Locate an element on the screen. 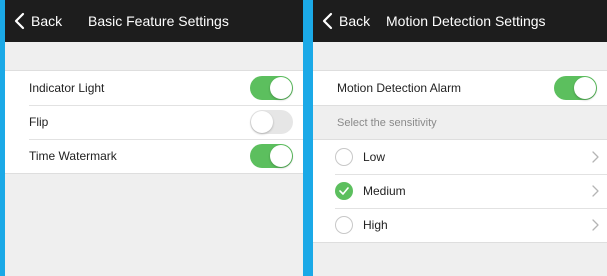 This screenshot has width=607, height=276. radio-button-checked is located at coordinates (344, 191).